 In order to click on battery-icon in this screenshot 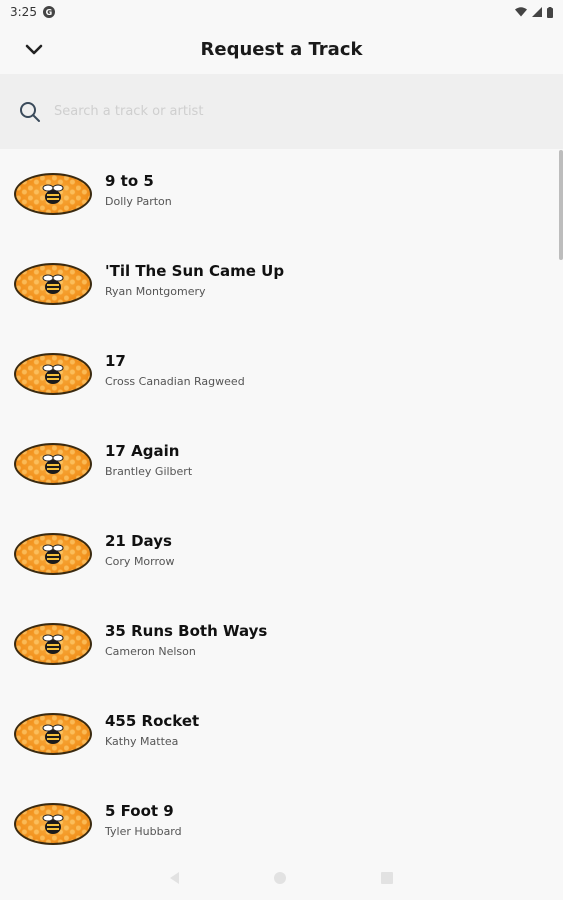, I will do `click(550, 12)`.